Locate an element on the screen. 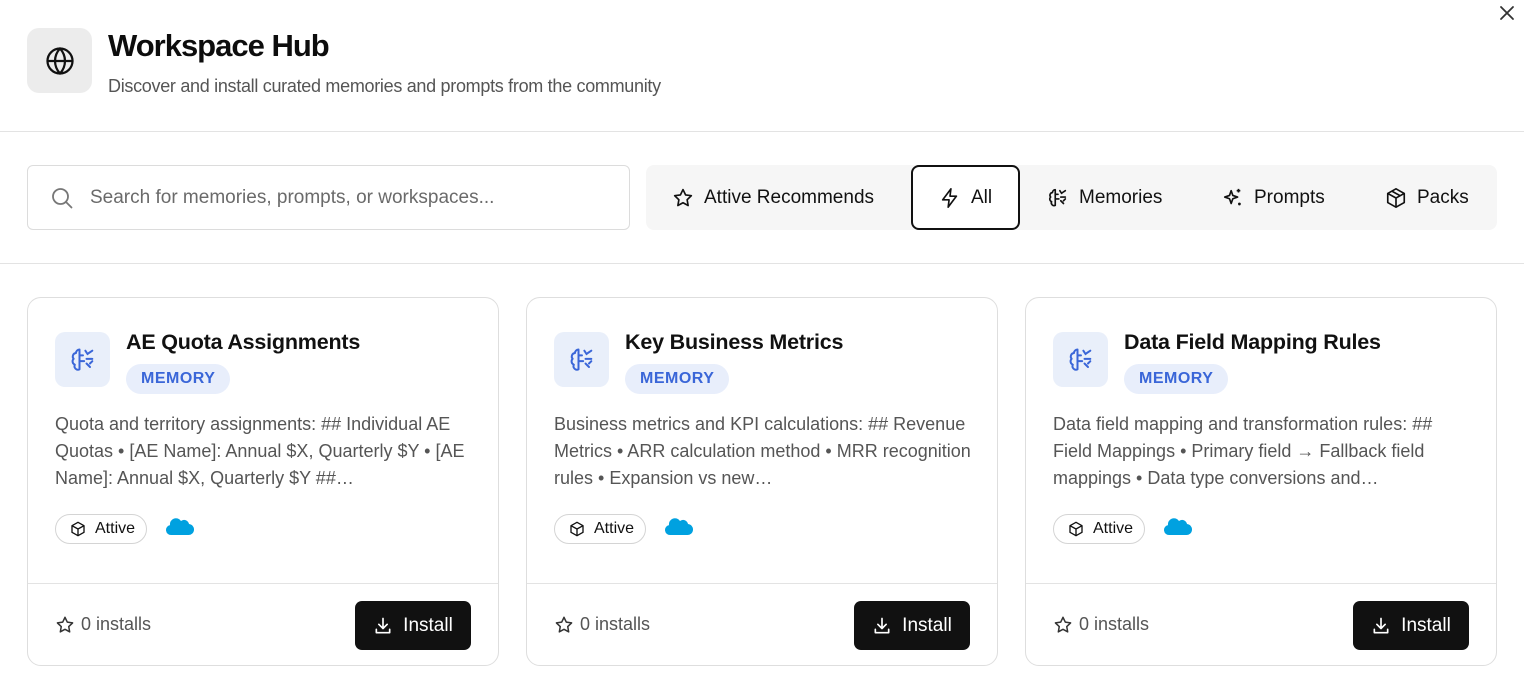  tab-label: All is located at coordinates (982, 197).